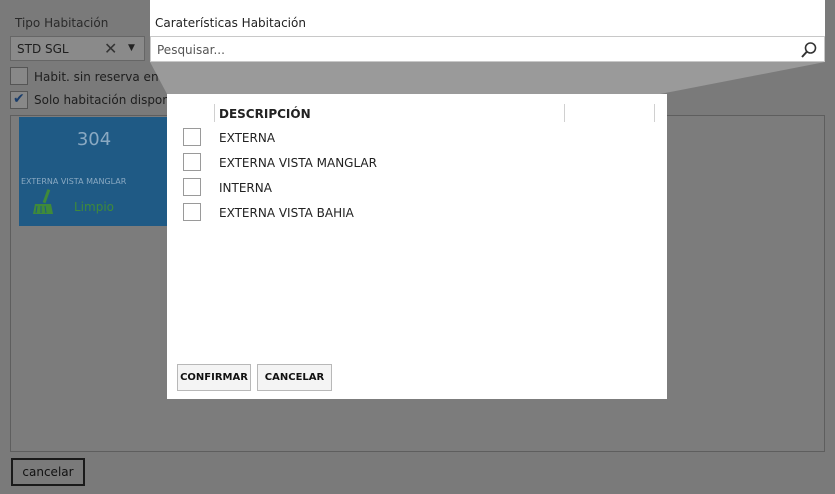  I want to click on row-label: EXTERNA VISTA BAHIA, so click(286, 213).